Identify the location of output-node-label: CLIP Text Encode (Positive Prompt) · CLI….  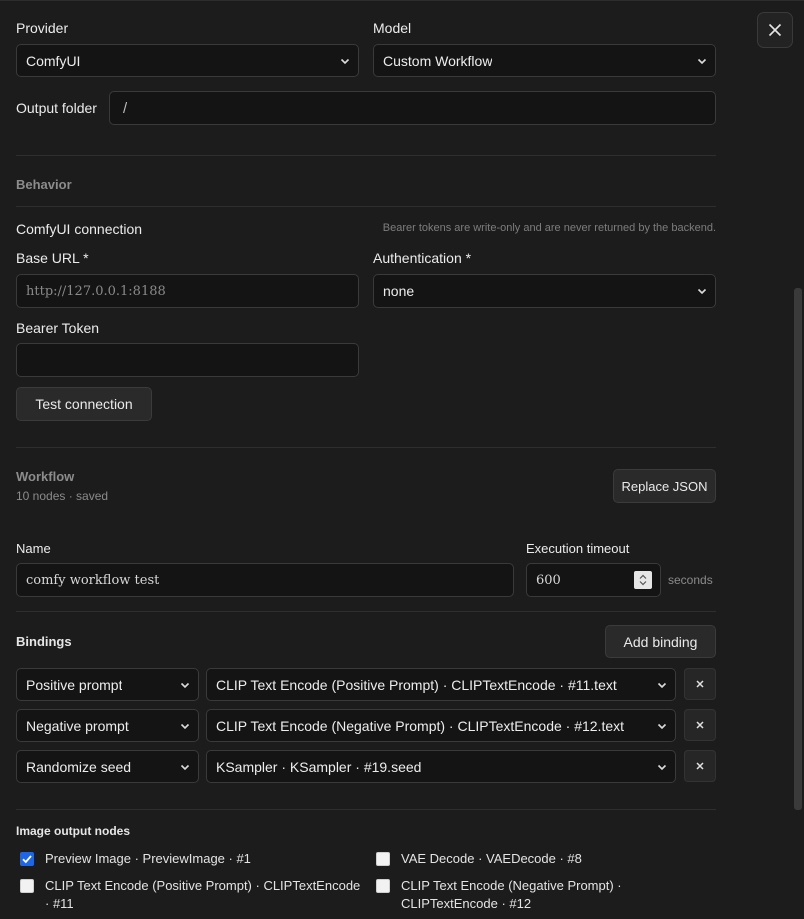
(203, 894).